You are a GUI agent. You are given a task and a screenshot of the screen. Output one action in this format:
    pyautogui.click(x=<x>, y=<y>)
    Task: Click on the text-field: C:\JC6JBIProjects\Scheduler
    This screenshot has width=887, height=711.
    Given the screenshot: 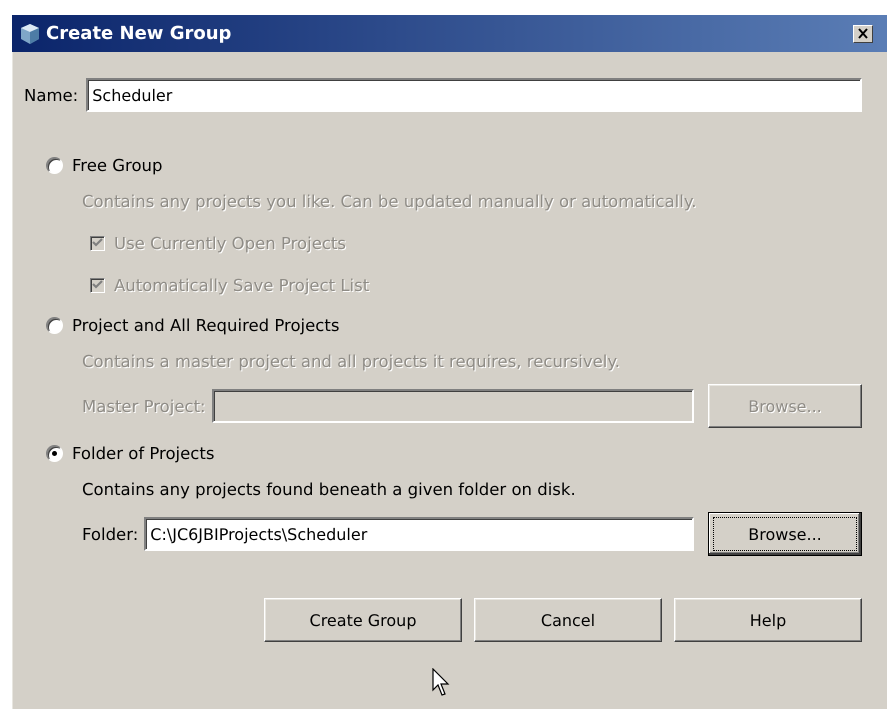 What is the action you would take?
    pyautogui.click(x=419, y=534)
    